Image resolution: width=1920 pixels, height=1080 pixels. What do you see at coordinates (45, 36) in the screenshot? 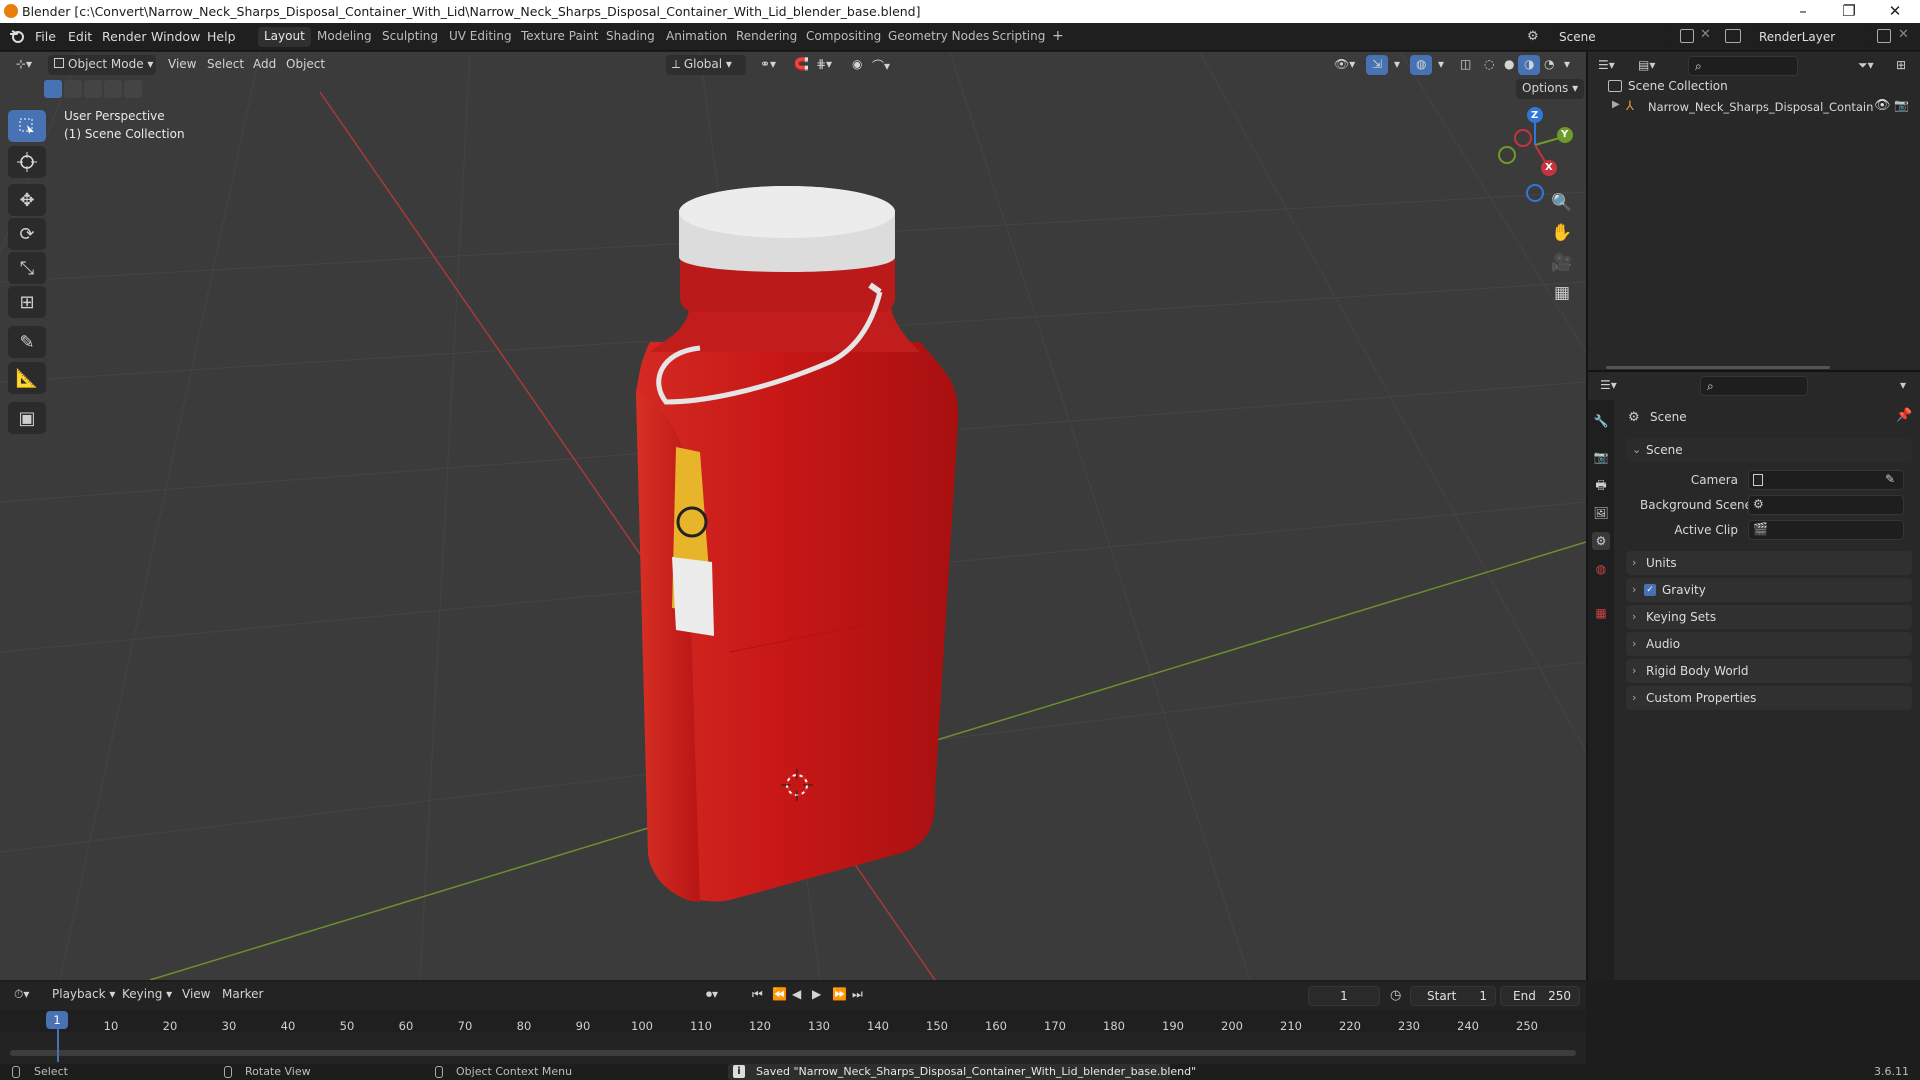
I see `menu-file: File` at bounding box center [45, 36].